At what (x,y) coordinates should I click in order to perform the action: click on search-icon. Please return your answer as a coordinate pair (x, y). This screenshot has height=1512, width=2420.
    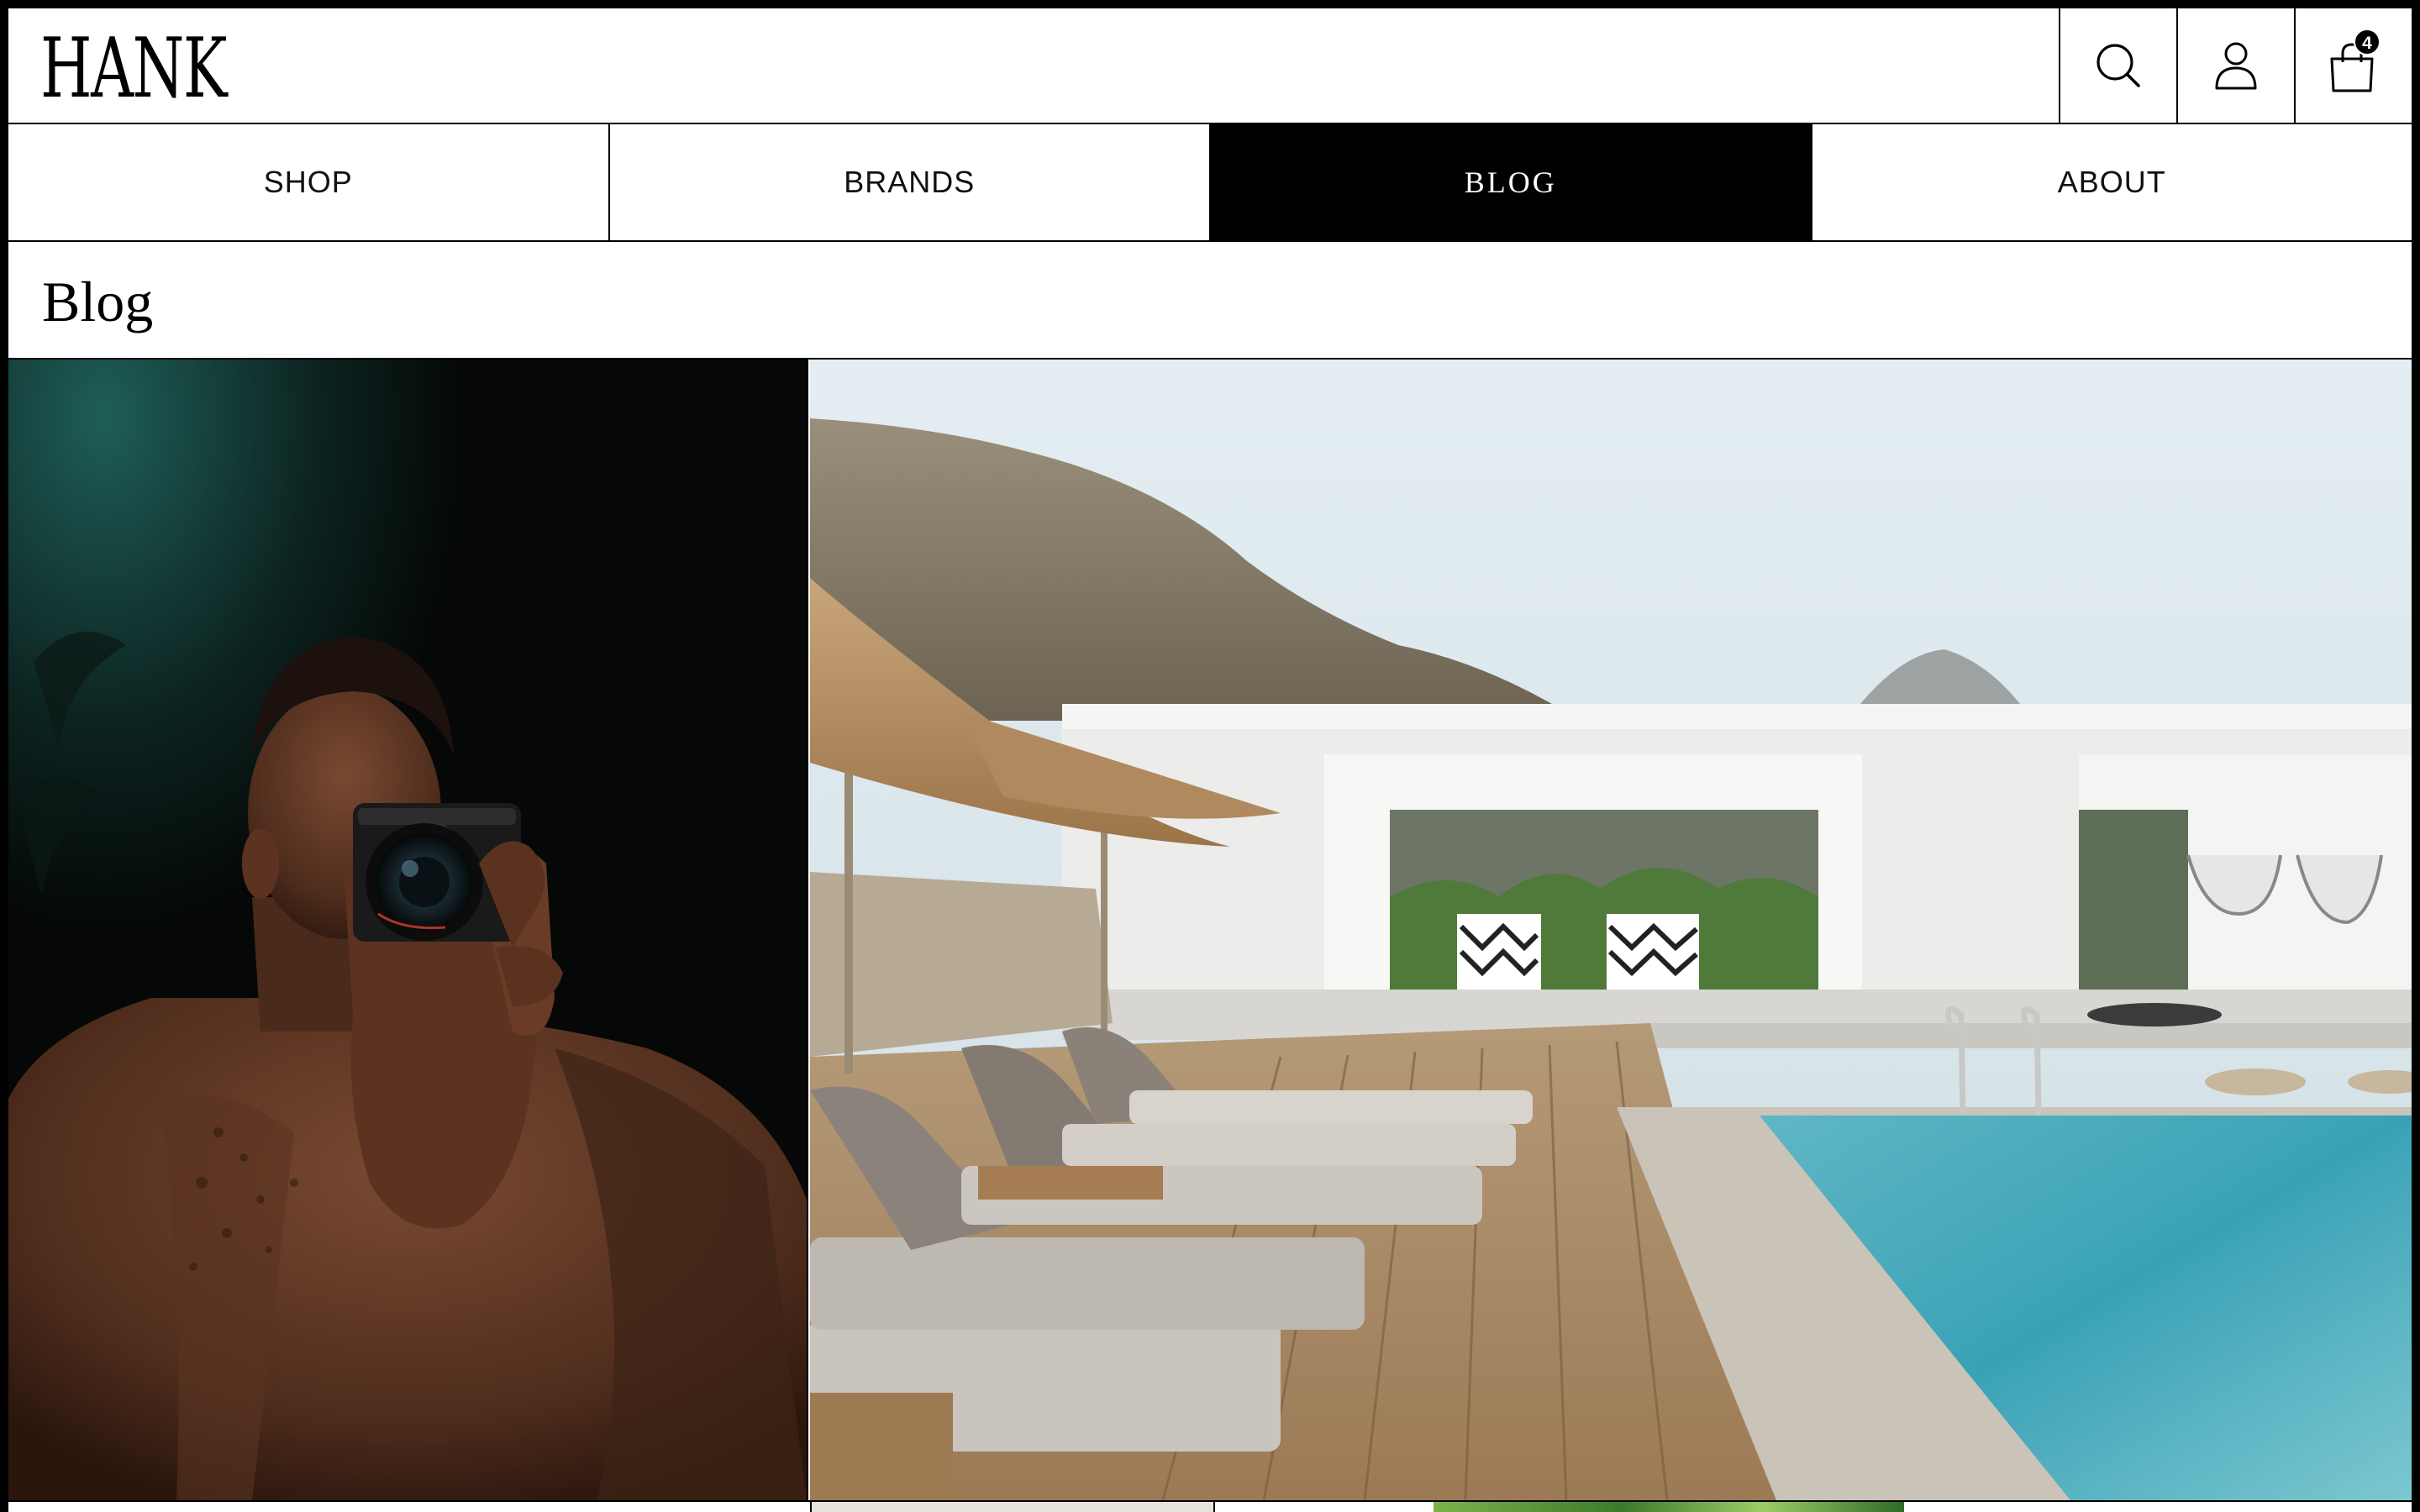
    Looking at the image, I should click on (2118, 65).